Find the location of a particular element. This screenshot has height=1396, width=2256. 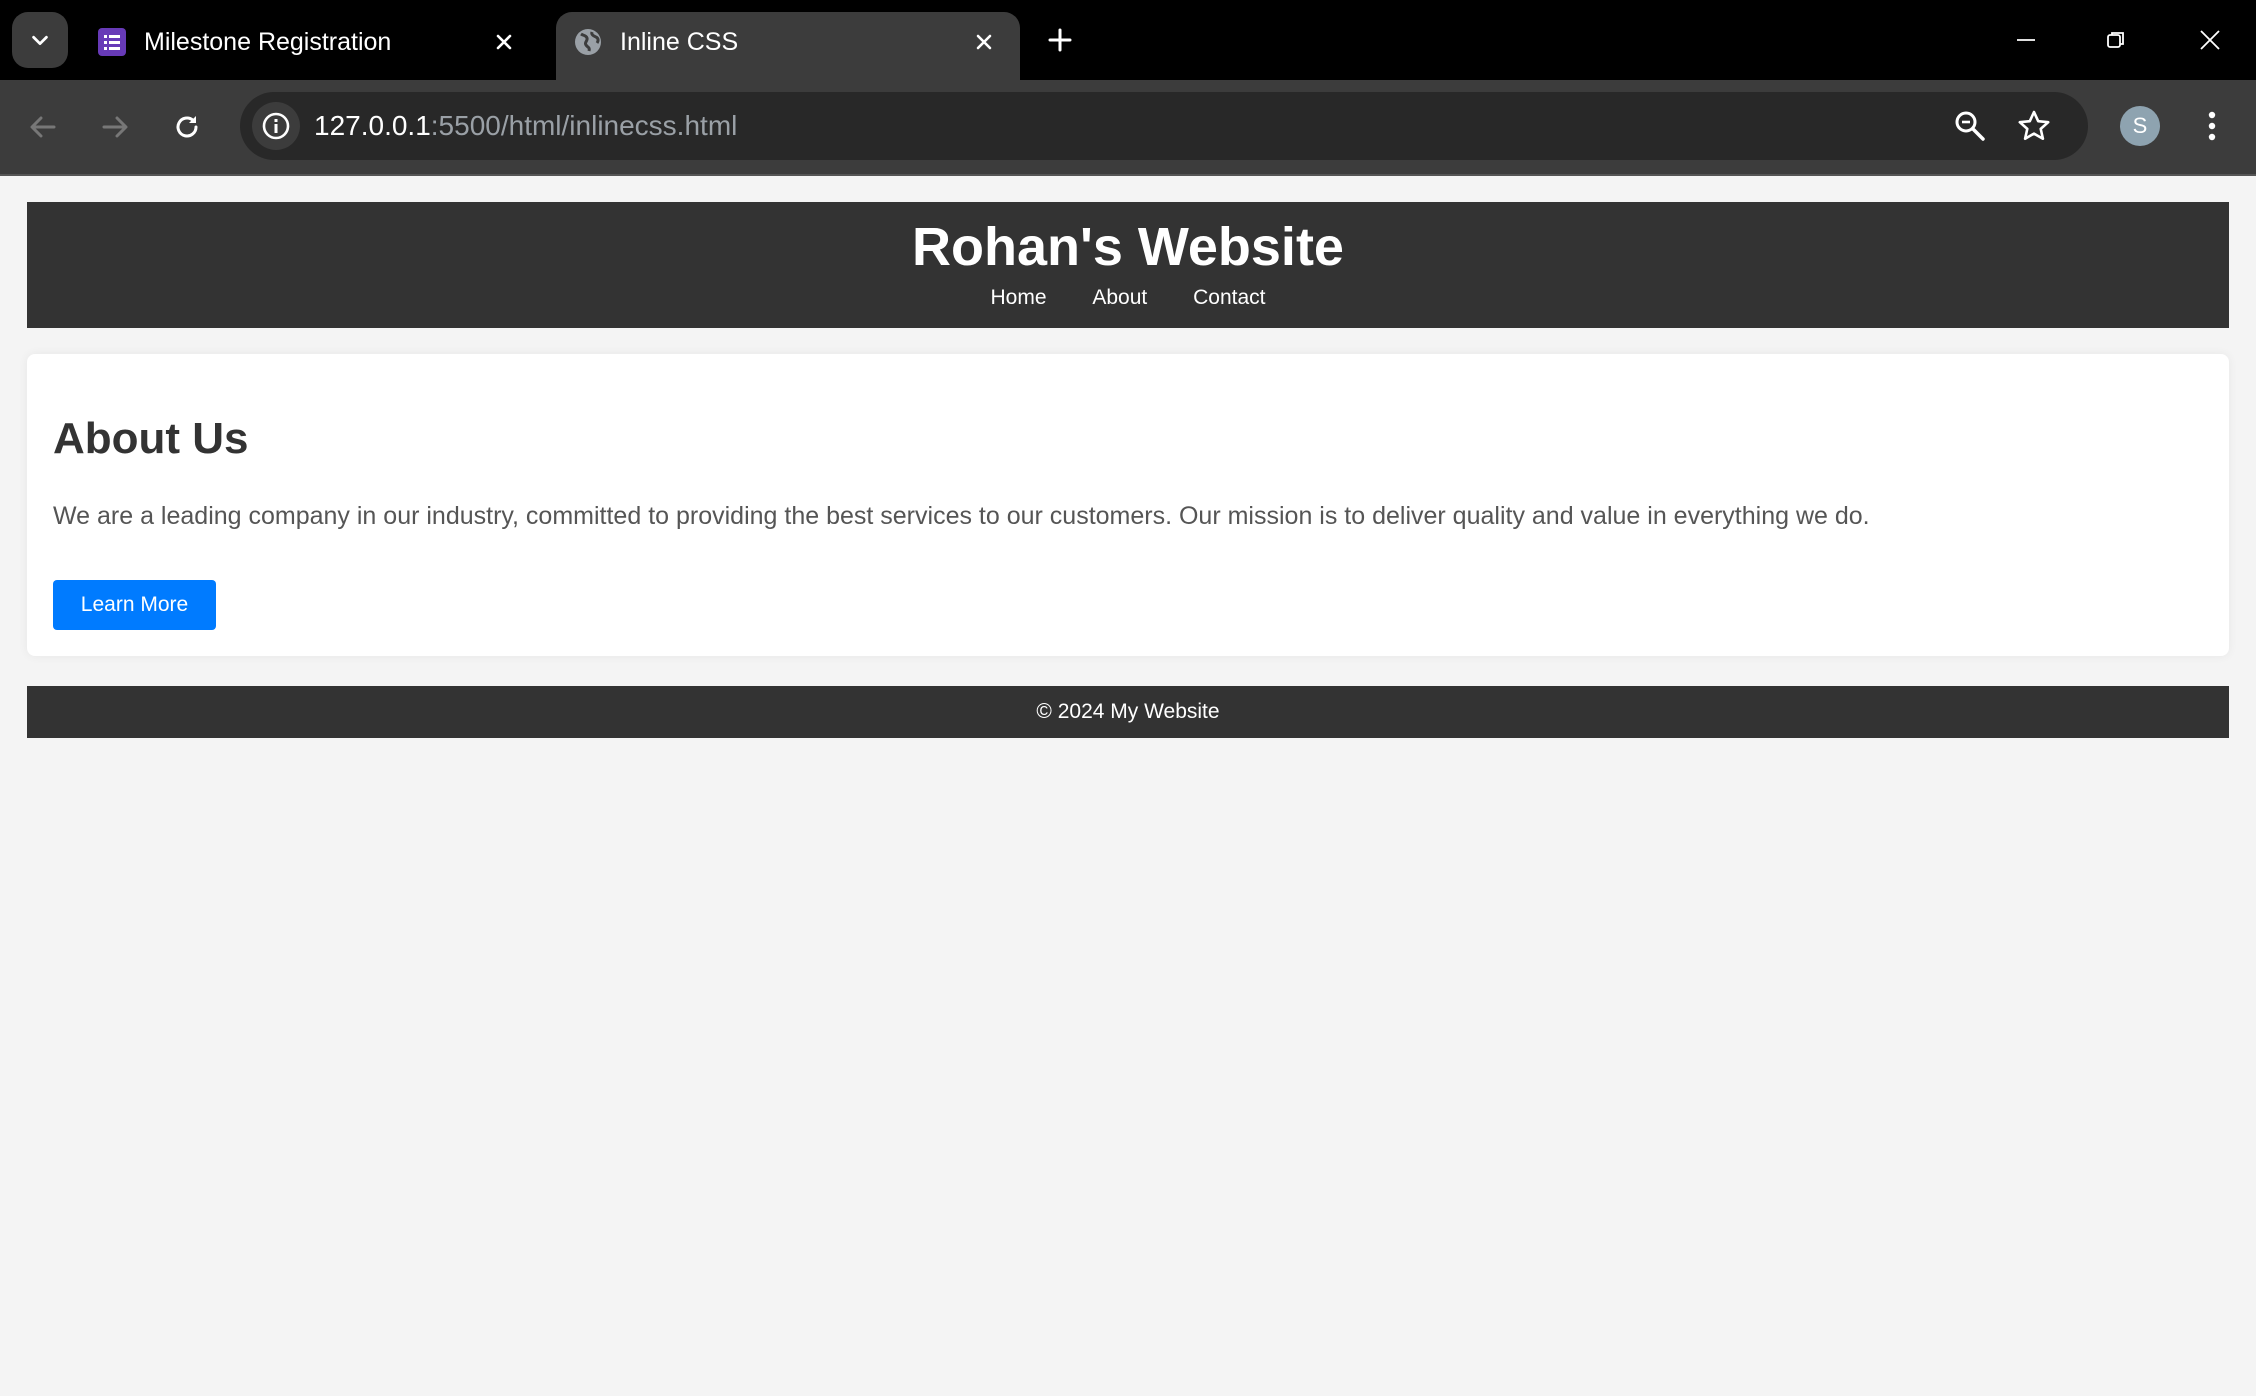

close-icon is located at coordinates (2210, 40).